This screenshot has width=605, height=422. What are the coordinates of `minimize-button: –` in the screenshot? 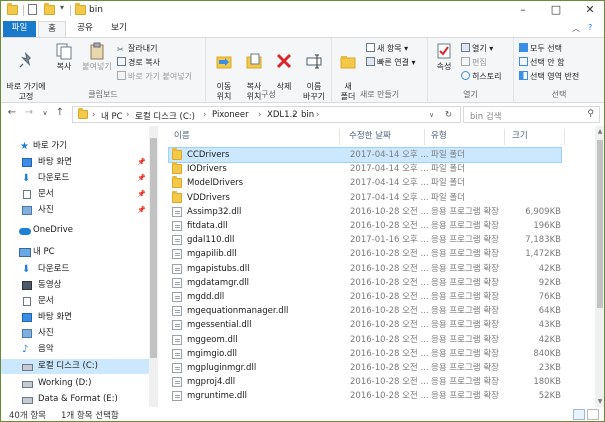 It's located at (523, 9).